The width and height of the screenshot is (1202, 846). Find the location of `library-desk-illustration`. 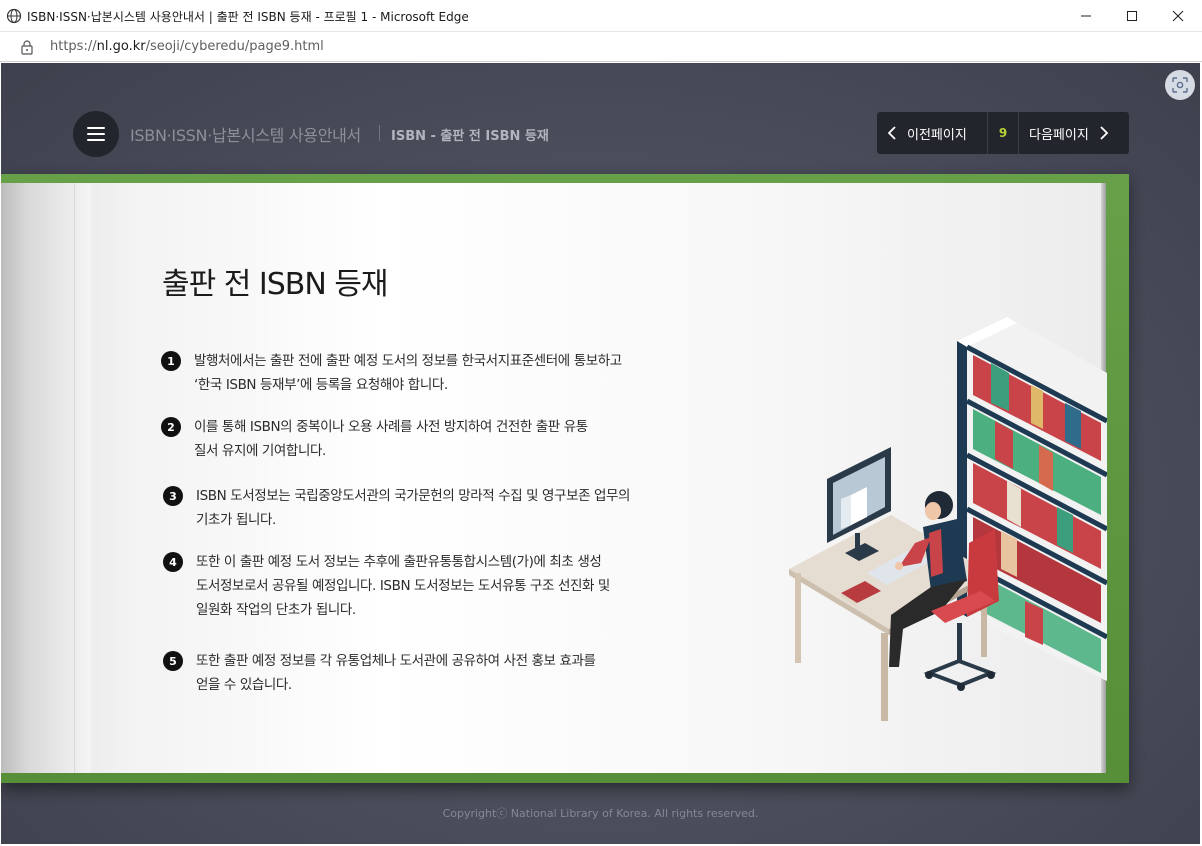

library-desk-illustration is located at coordinates (948, 519).